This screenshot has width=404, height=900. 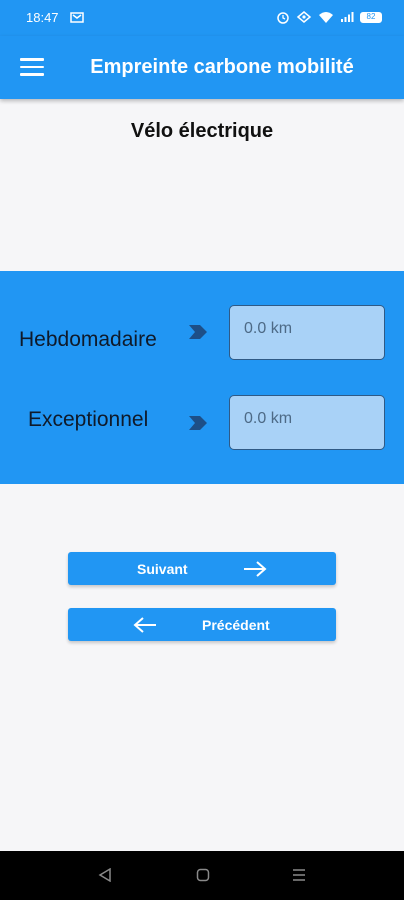 I want to click on wifi-icon, so click(x=326, y=17).